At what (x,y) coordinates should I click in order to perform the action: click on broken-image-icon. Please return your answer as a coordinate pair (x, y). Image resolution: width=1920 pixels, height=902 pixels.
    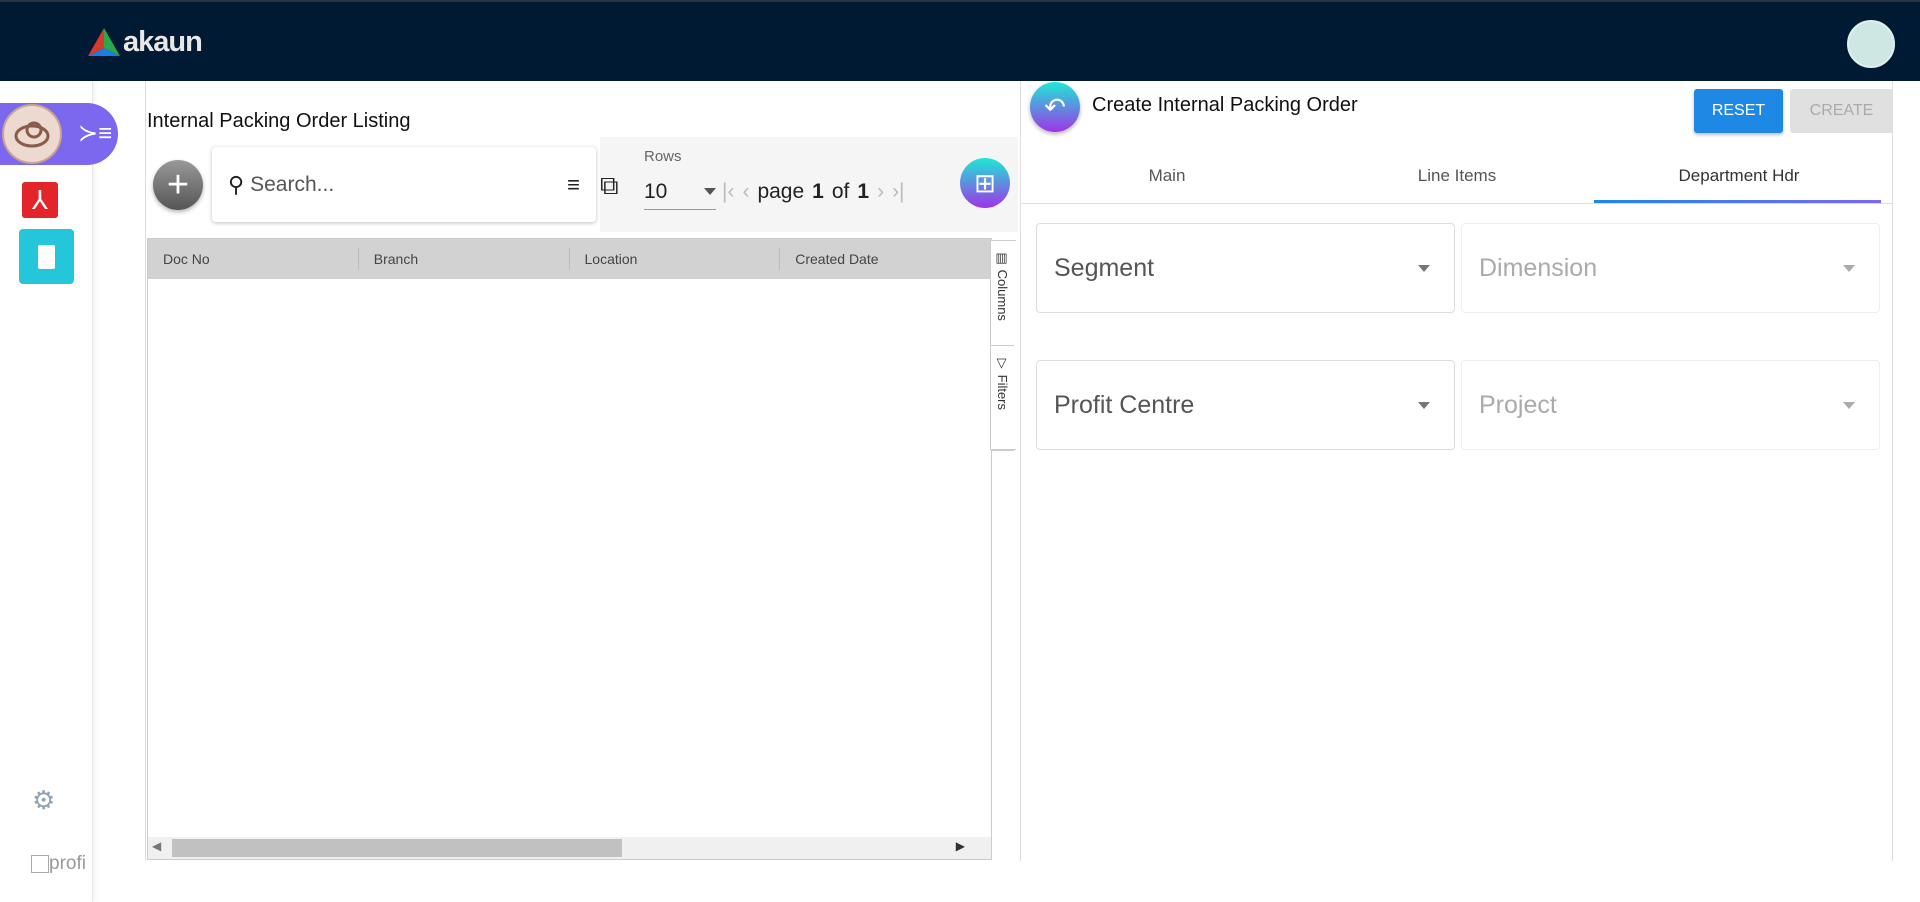
    Looking at the image, I should click on (40, 864).